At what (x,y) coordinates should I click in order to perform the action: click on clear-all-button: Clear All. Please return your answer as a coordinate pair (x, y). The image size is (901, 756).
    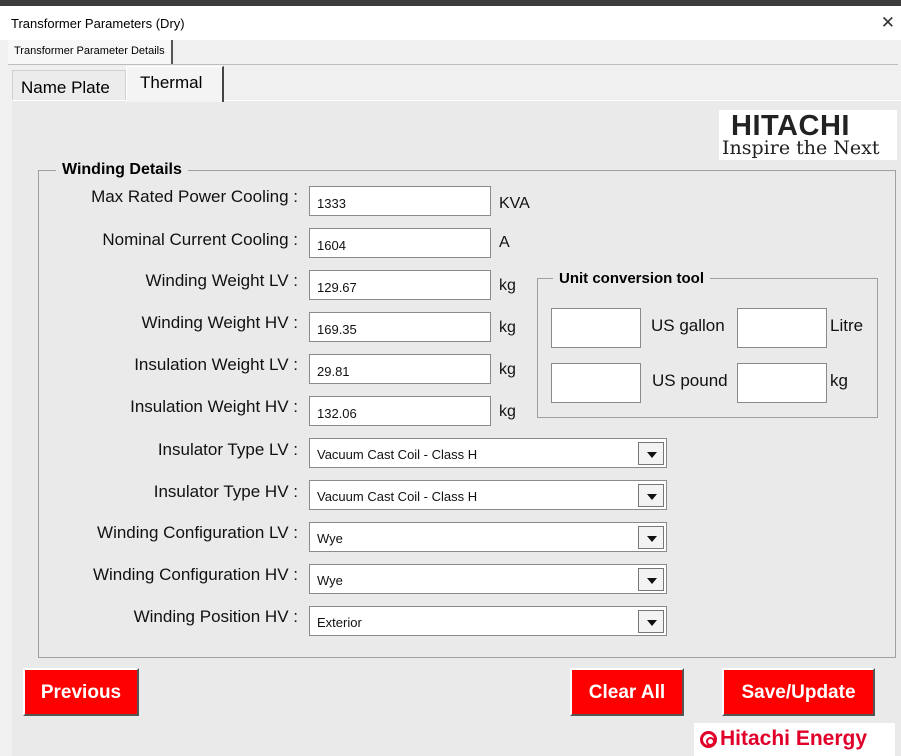
    Looking at the image, I should click on (627, 692).